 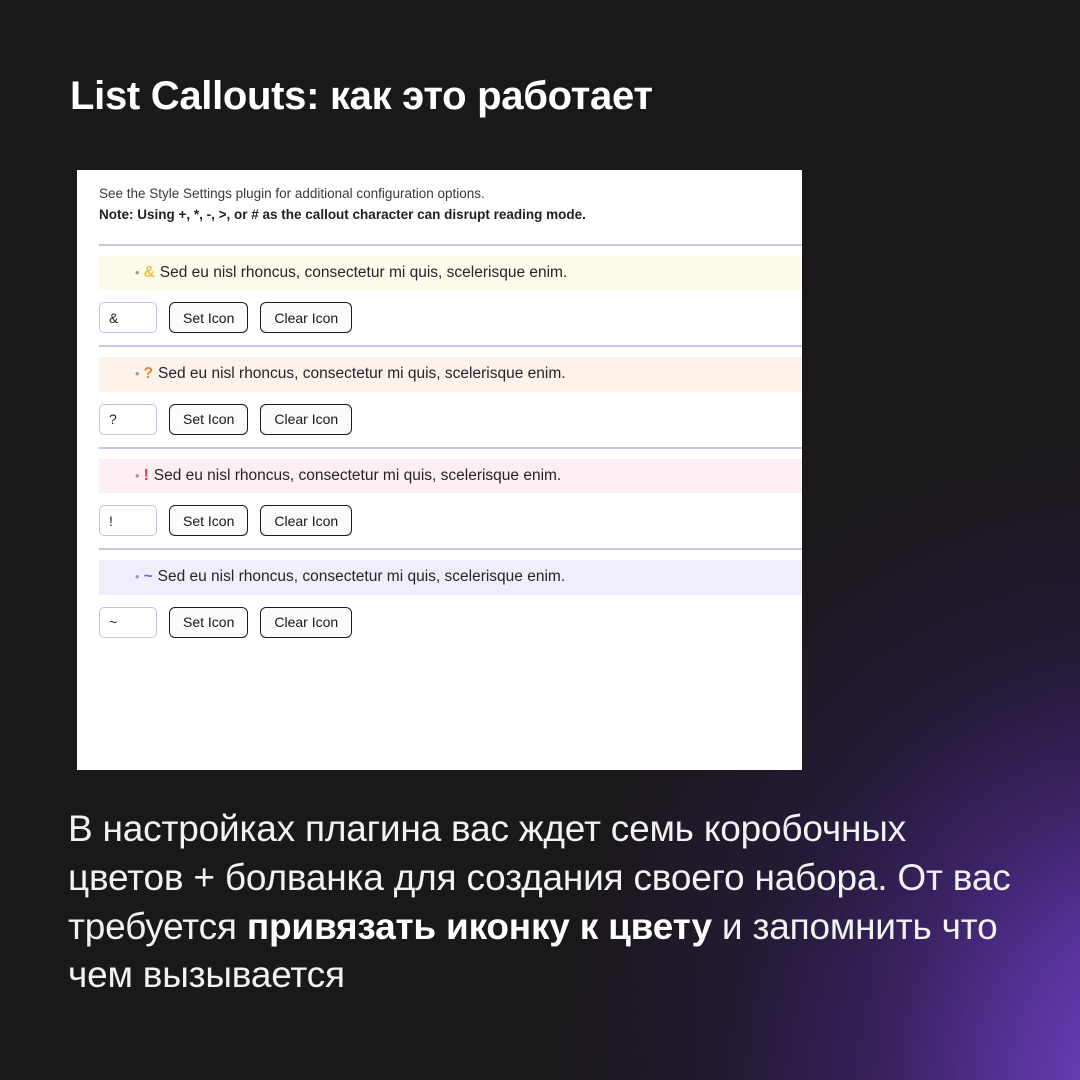 What do you see at coordinates (439, 419) in the screenshot?
I see `callout-controls-row: ? Set Icon Clear Icon` at bounding box center [439, 419].